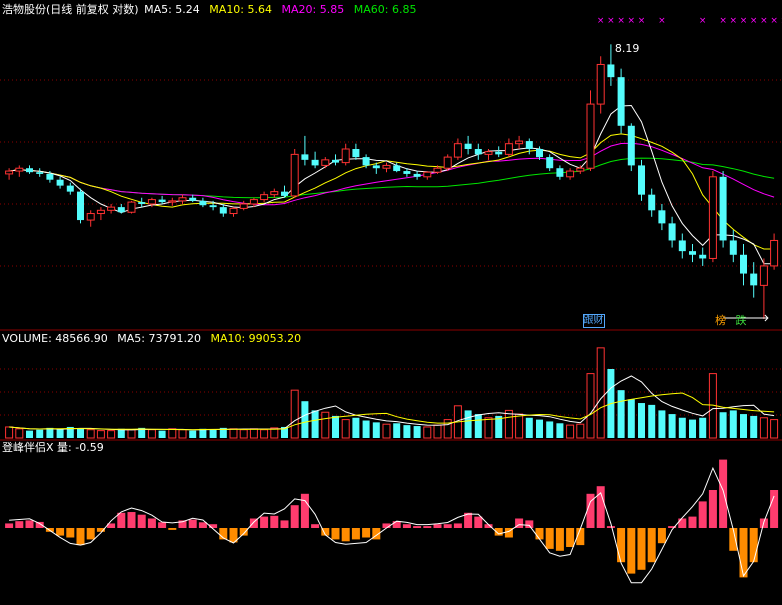 This screenshot has width=782, height=605. Describe the element at coordinates (721, 320) in the screenshot. I see `marker-label: 榜` at that location.